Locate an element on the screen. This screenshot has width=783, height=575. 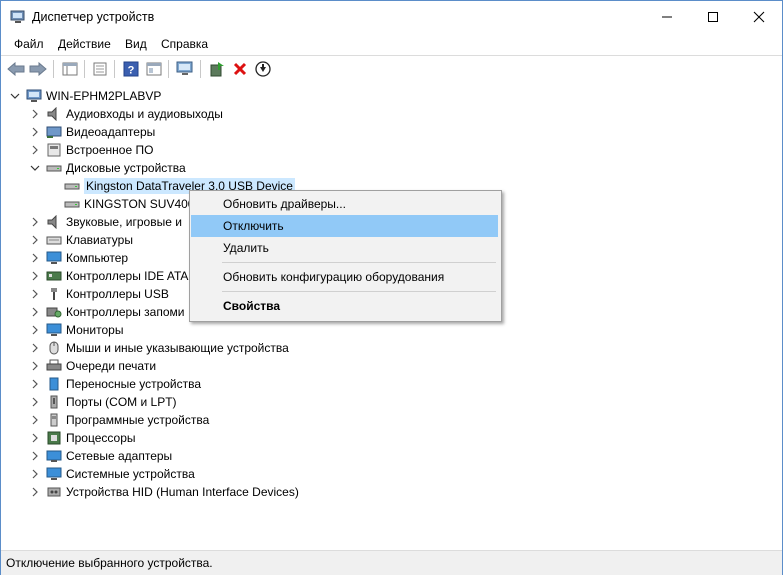
tree-item-network-adapters: Сетевые адаптеры is located at coordinates (109, 456).